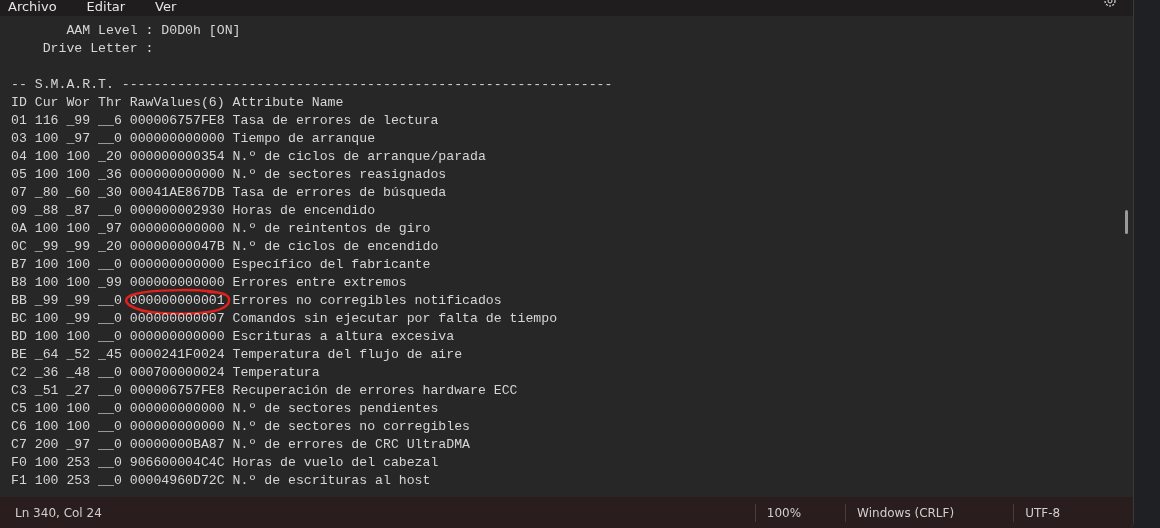  Describe the element at coordinates (783, 512) in the screenshot. I see `zoom-level: 100%` at that location.